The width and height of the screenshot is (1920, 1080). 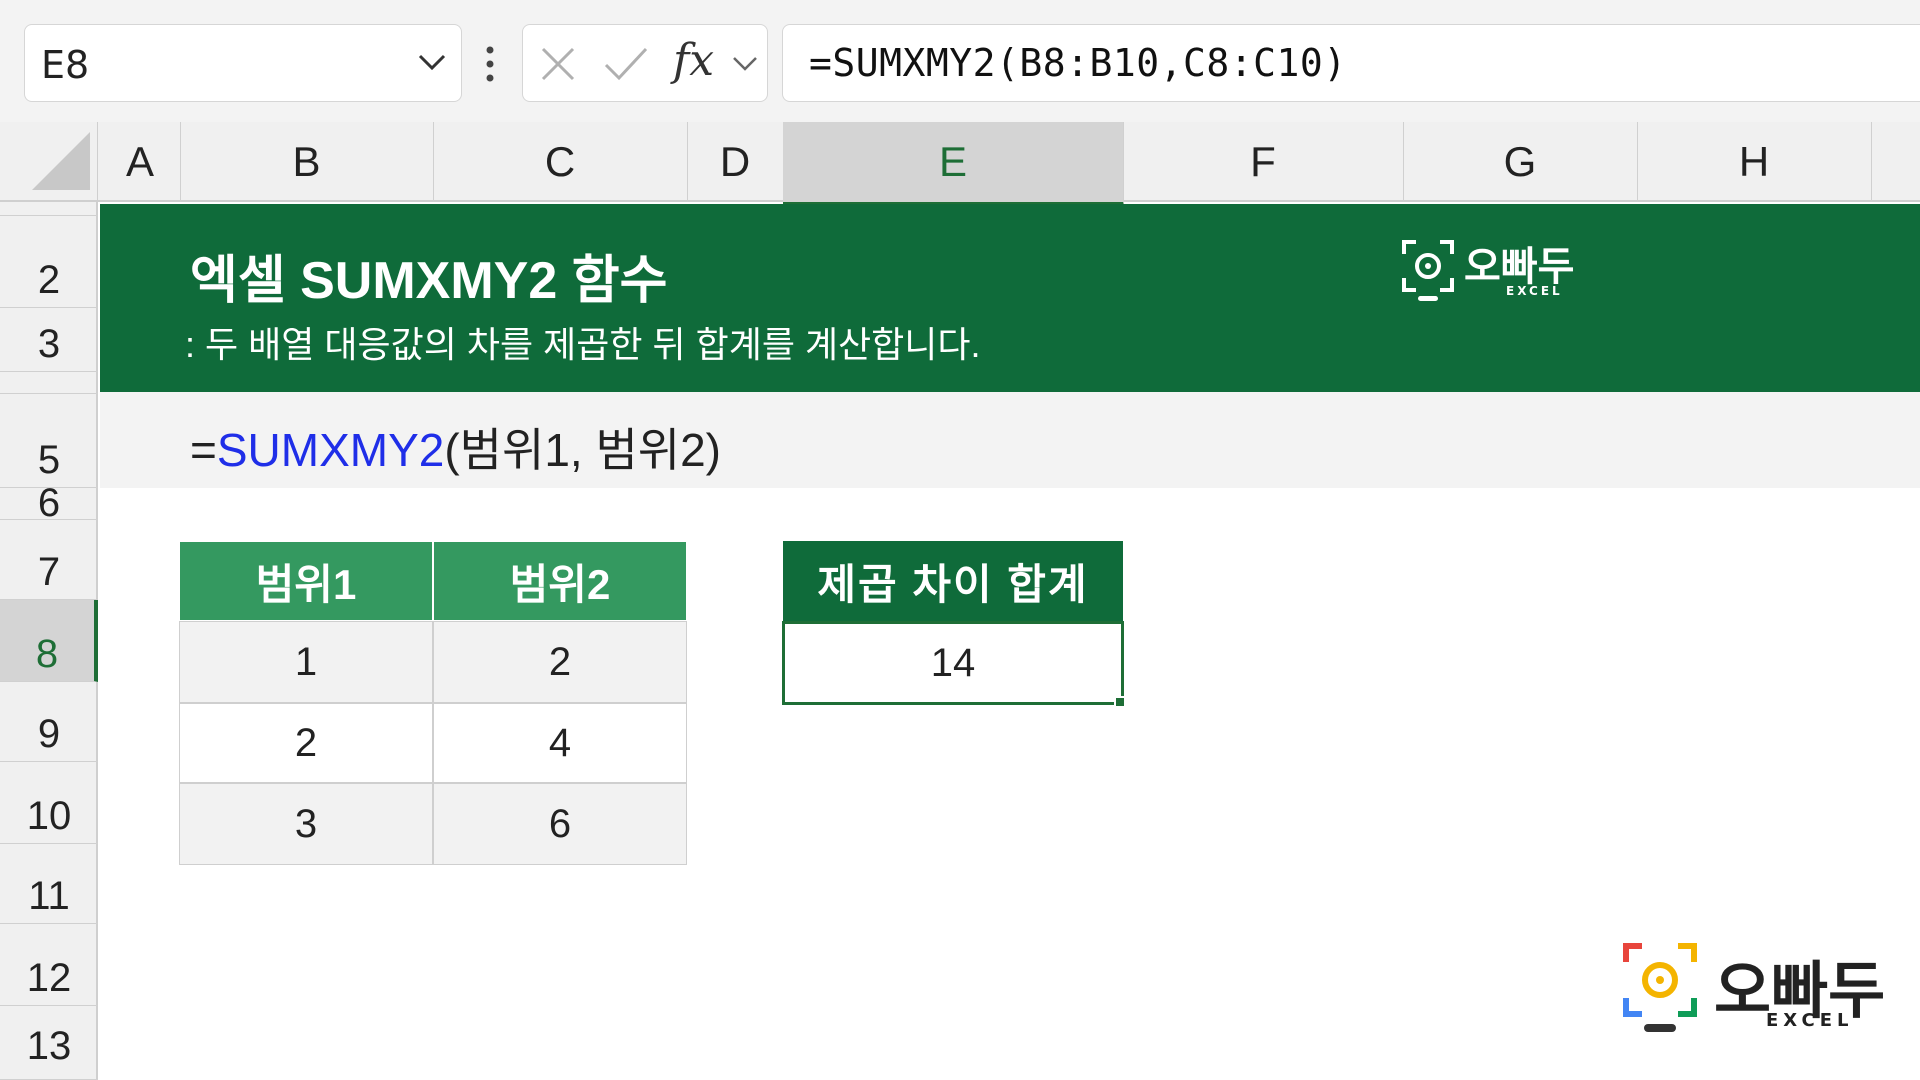 I want to click on row-header-6: 6, so click(x=49, y=503).